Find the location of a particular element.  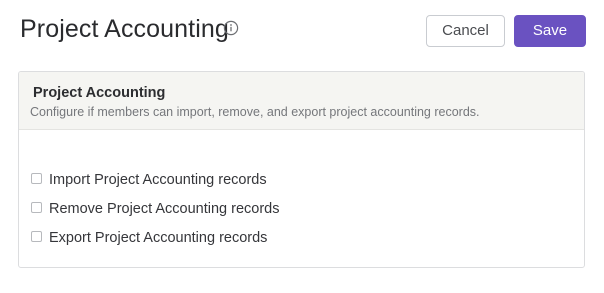

import-checkbox is located at coordinates (36, 178).